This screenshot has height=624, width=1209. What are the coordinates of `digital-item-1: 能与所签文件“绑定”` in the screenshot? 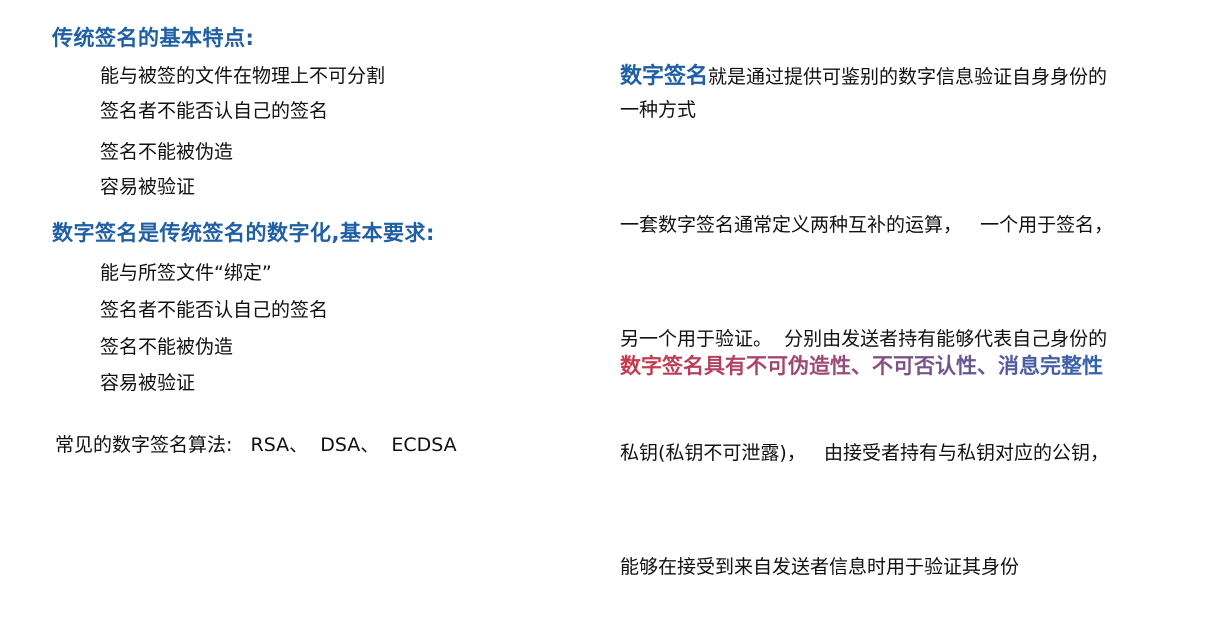 It's located at (186, 273).